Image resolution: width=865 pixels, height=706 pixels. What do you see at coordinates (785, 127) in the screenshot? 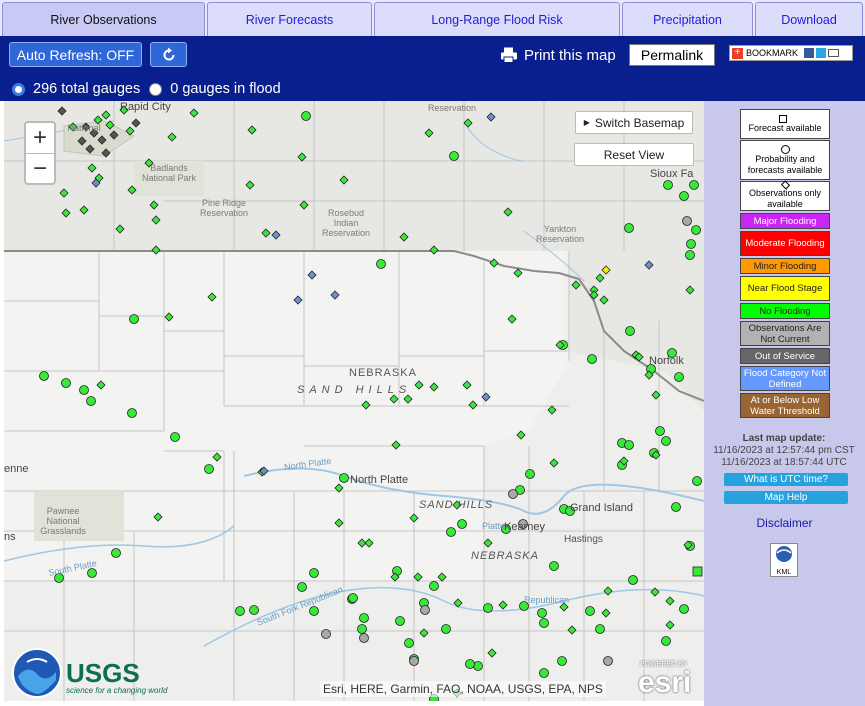
I see `legend-forecast-label: Forecast available` at bounding box center [785, 127].